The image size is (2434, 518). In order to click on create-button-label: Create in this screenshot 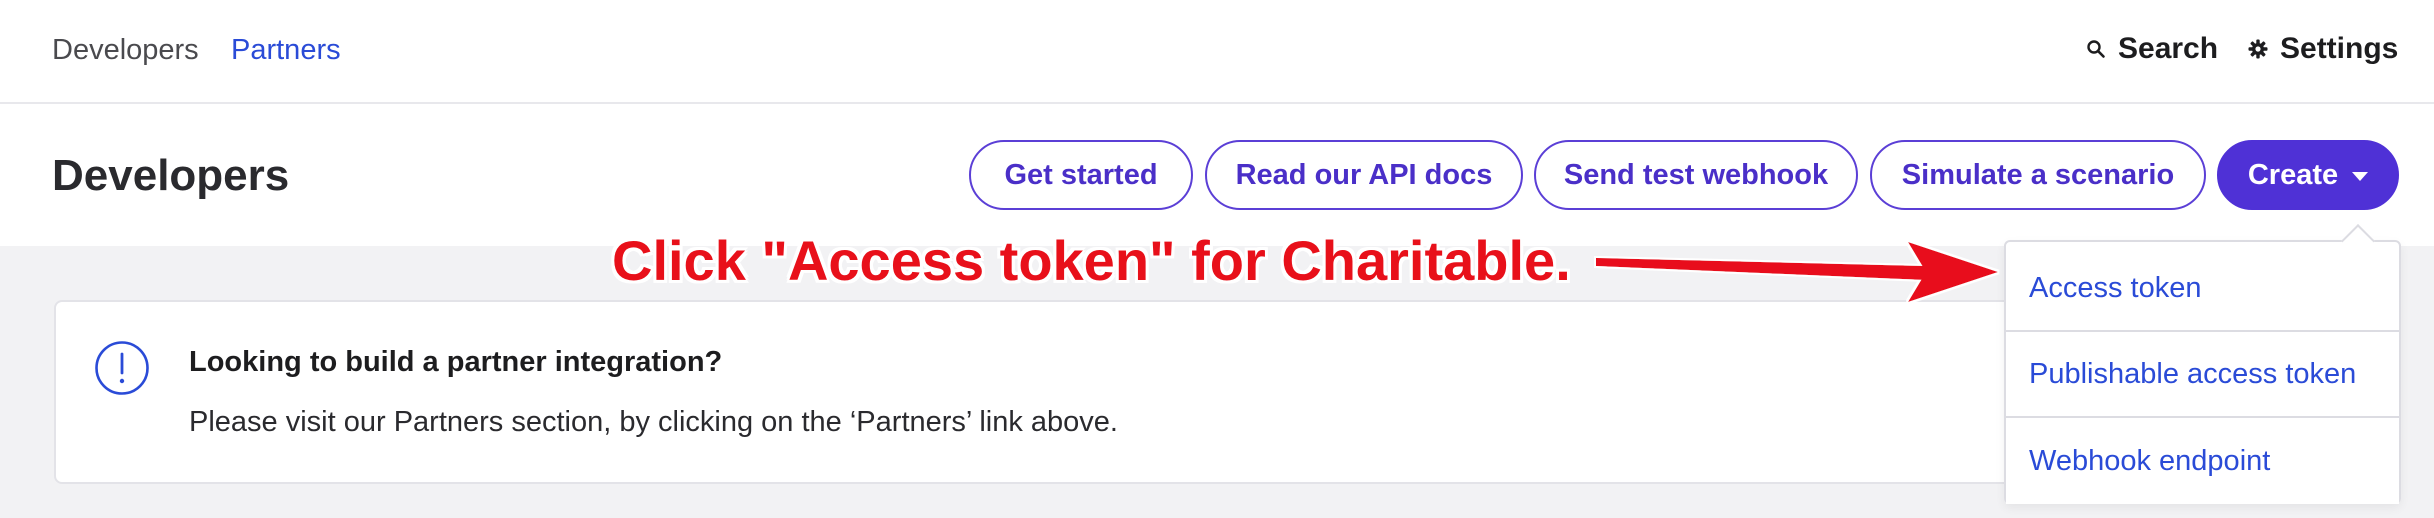, I will do `click(2293, 174)`.